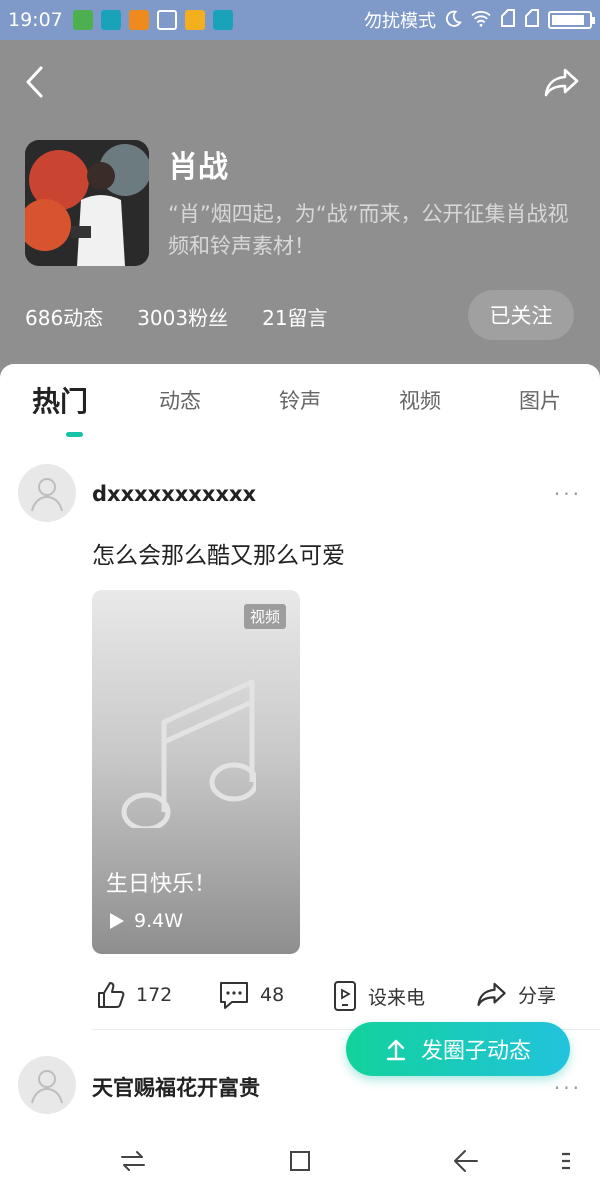 The height and width of the screenshot is (1200, 600). What do you see at coordinates (74, 434) in the screenshot?
I see `active-tab-indicator` at bounding box center [74, 434].